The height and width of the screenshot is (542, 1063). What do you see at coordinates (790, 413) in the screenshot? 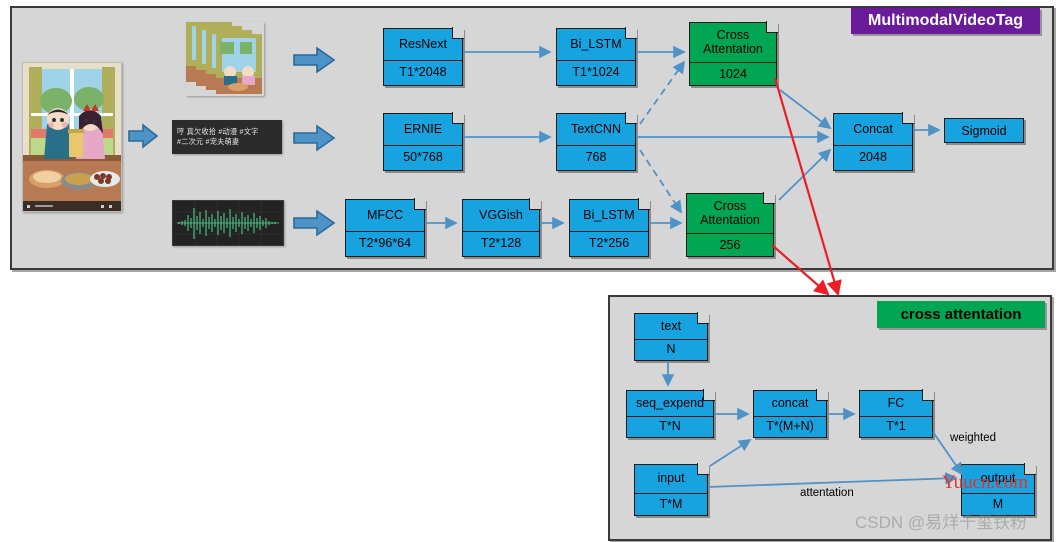
I see `node-detail-concat: concat T*(M+N)` at bounding box center [790, 413].